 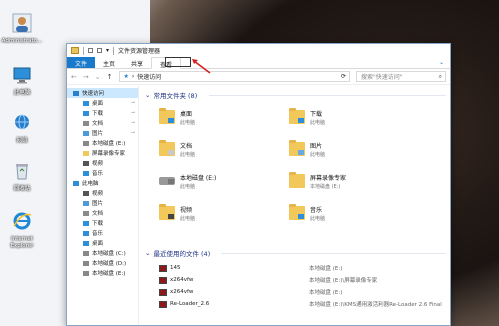 I want to click on desktop-icon-this-pc: 此电脑, so click(x=22, y=80).